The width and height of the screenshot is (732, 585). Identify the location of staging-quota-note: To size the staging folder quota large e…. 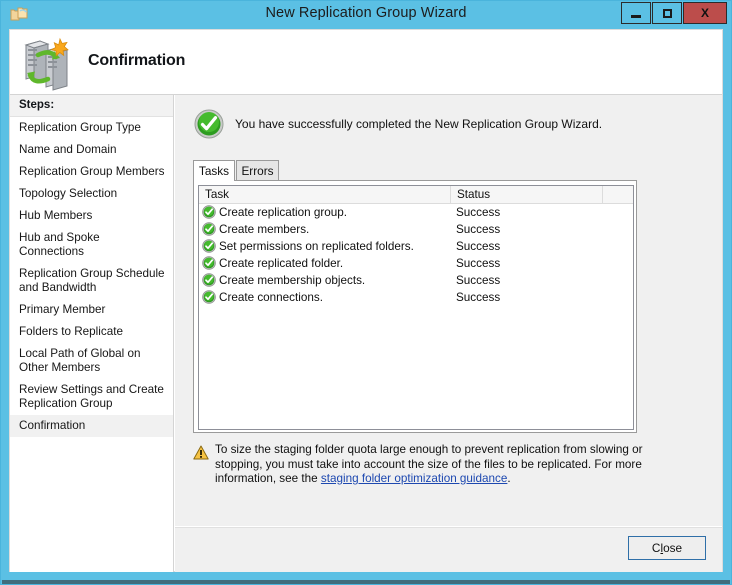
(423, 474).